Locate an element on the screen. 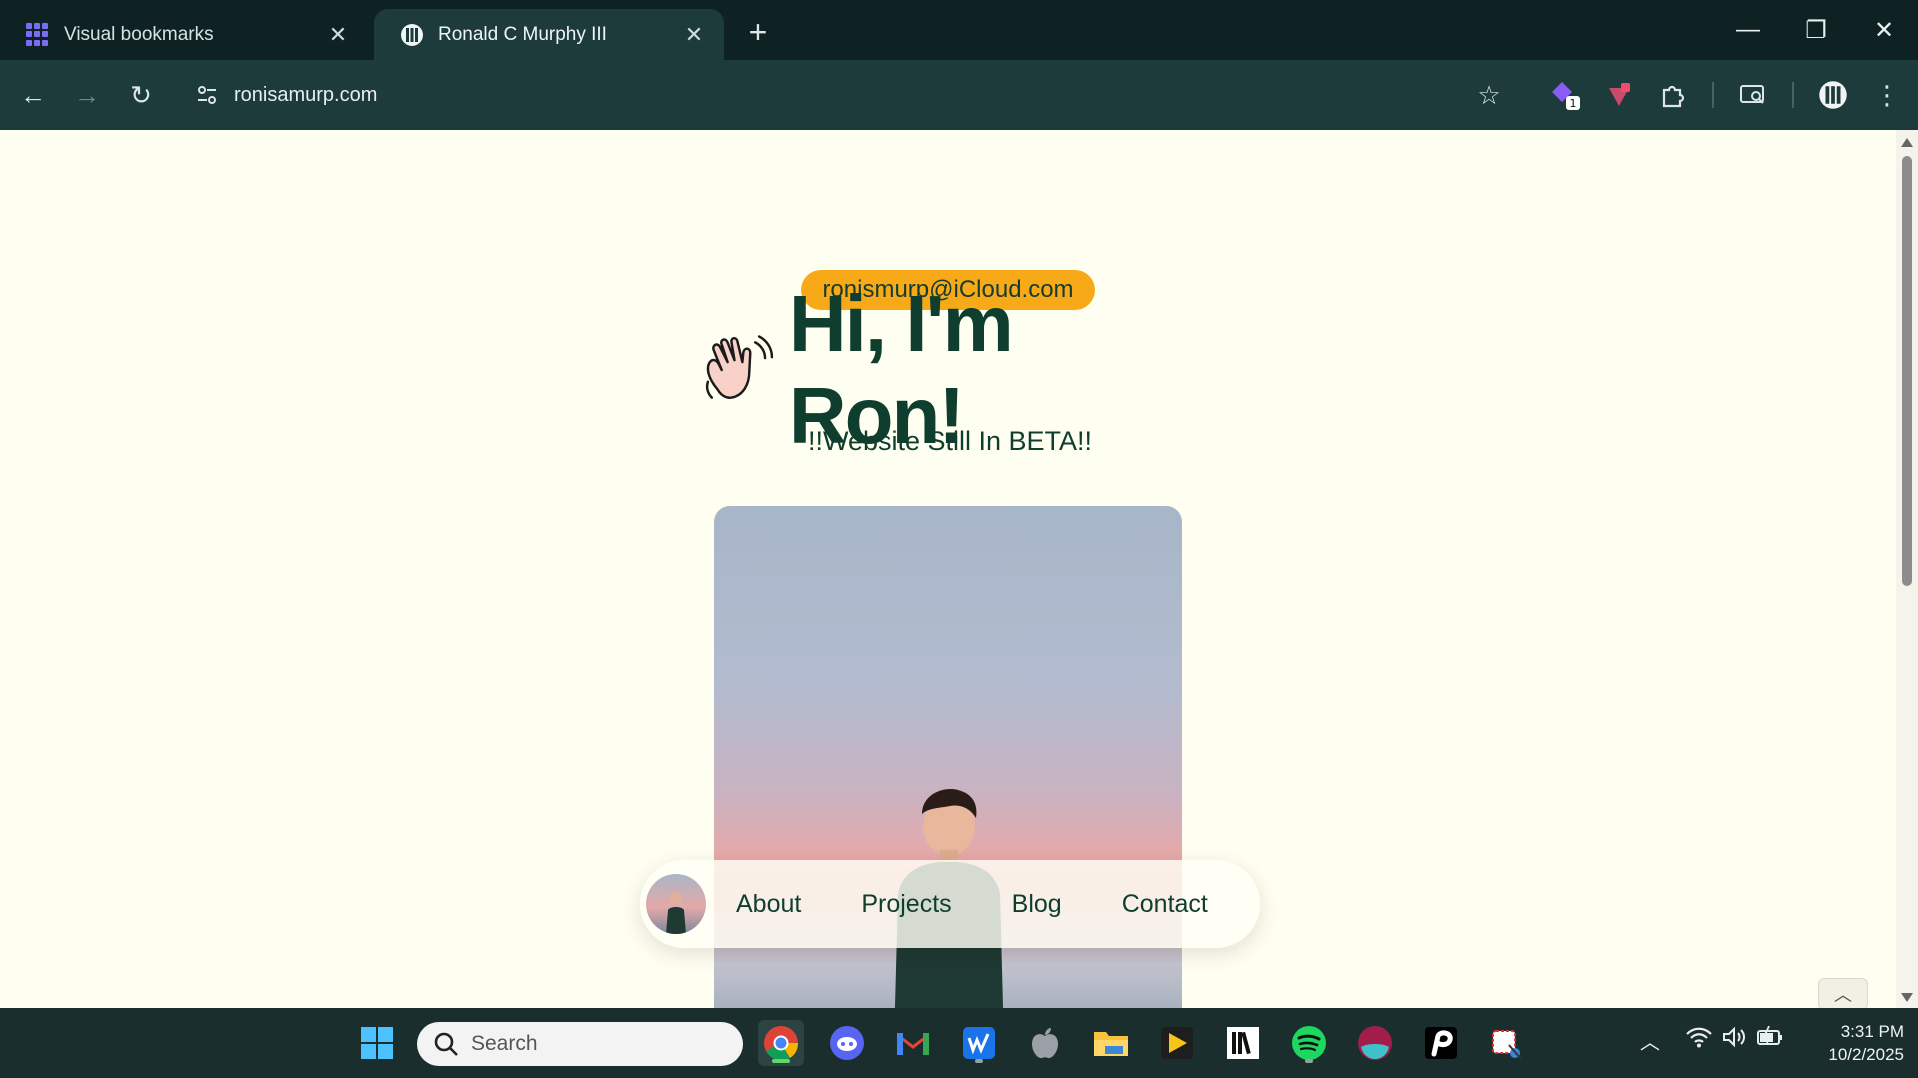 The height and width of the screenshot is (1078, 1918). game-app-icon is located at coordinates (1375, 1043).